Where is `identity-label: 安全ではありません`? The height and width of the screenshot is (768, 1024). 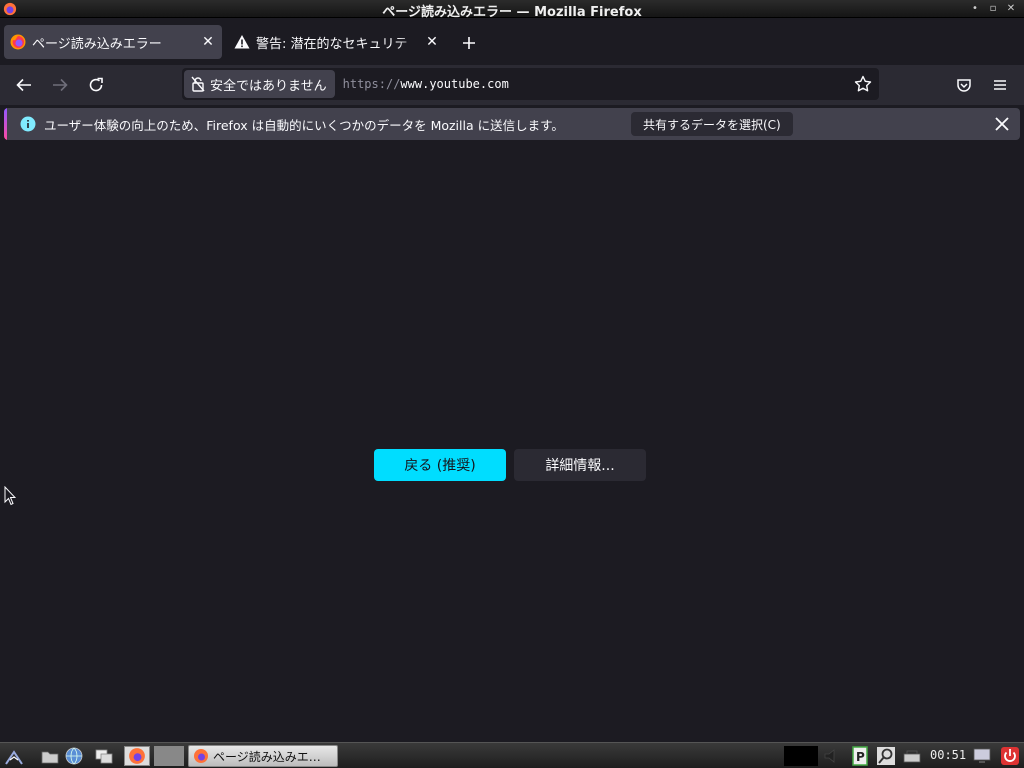 identity-label: 安全ではありません is located at coordinates (268, 86).